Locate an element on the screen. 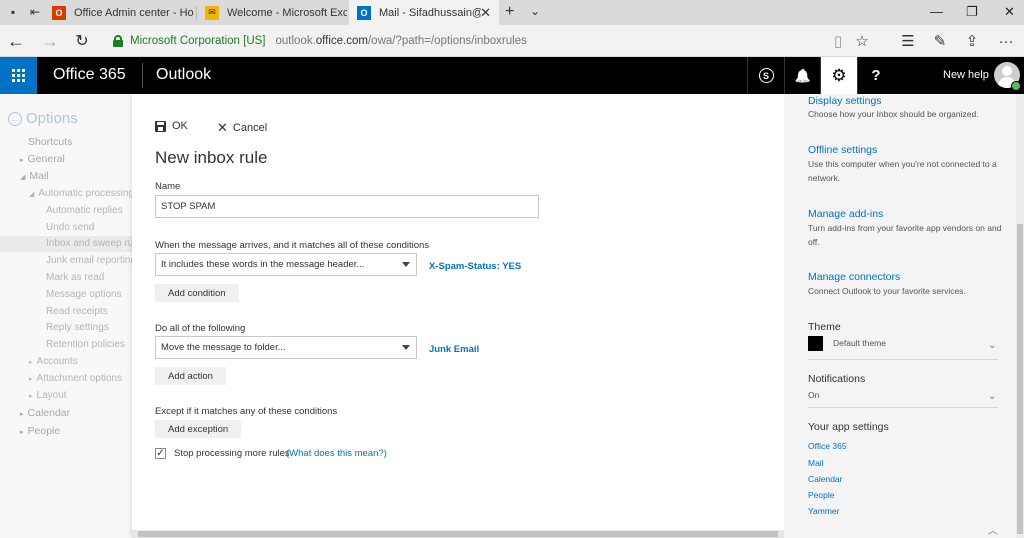  nav-item-read-receipts: Read receipts is located at coordinates (77, 311).